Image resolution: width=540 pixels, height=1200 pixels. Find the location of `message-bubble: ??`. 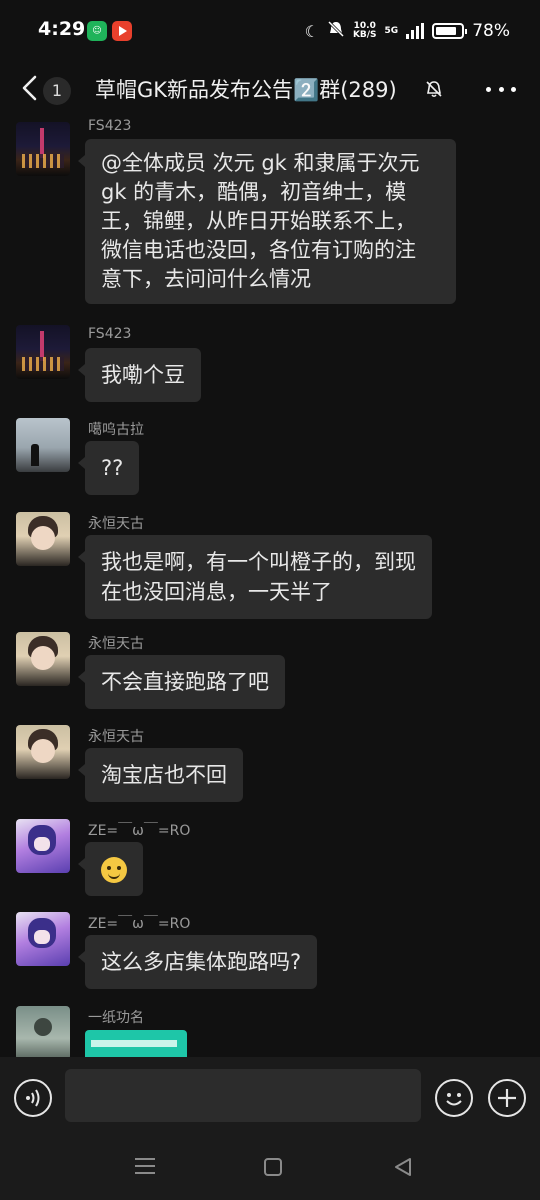

message-bubble: ?? is located at coordinates (108, 468).